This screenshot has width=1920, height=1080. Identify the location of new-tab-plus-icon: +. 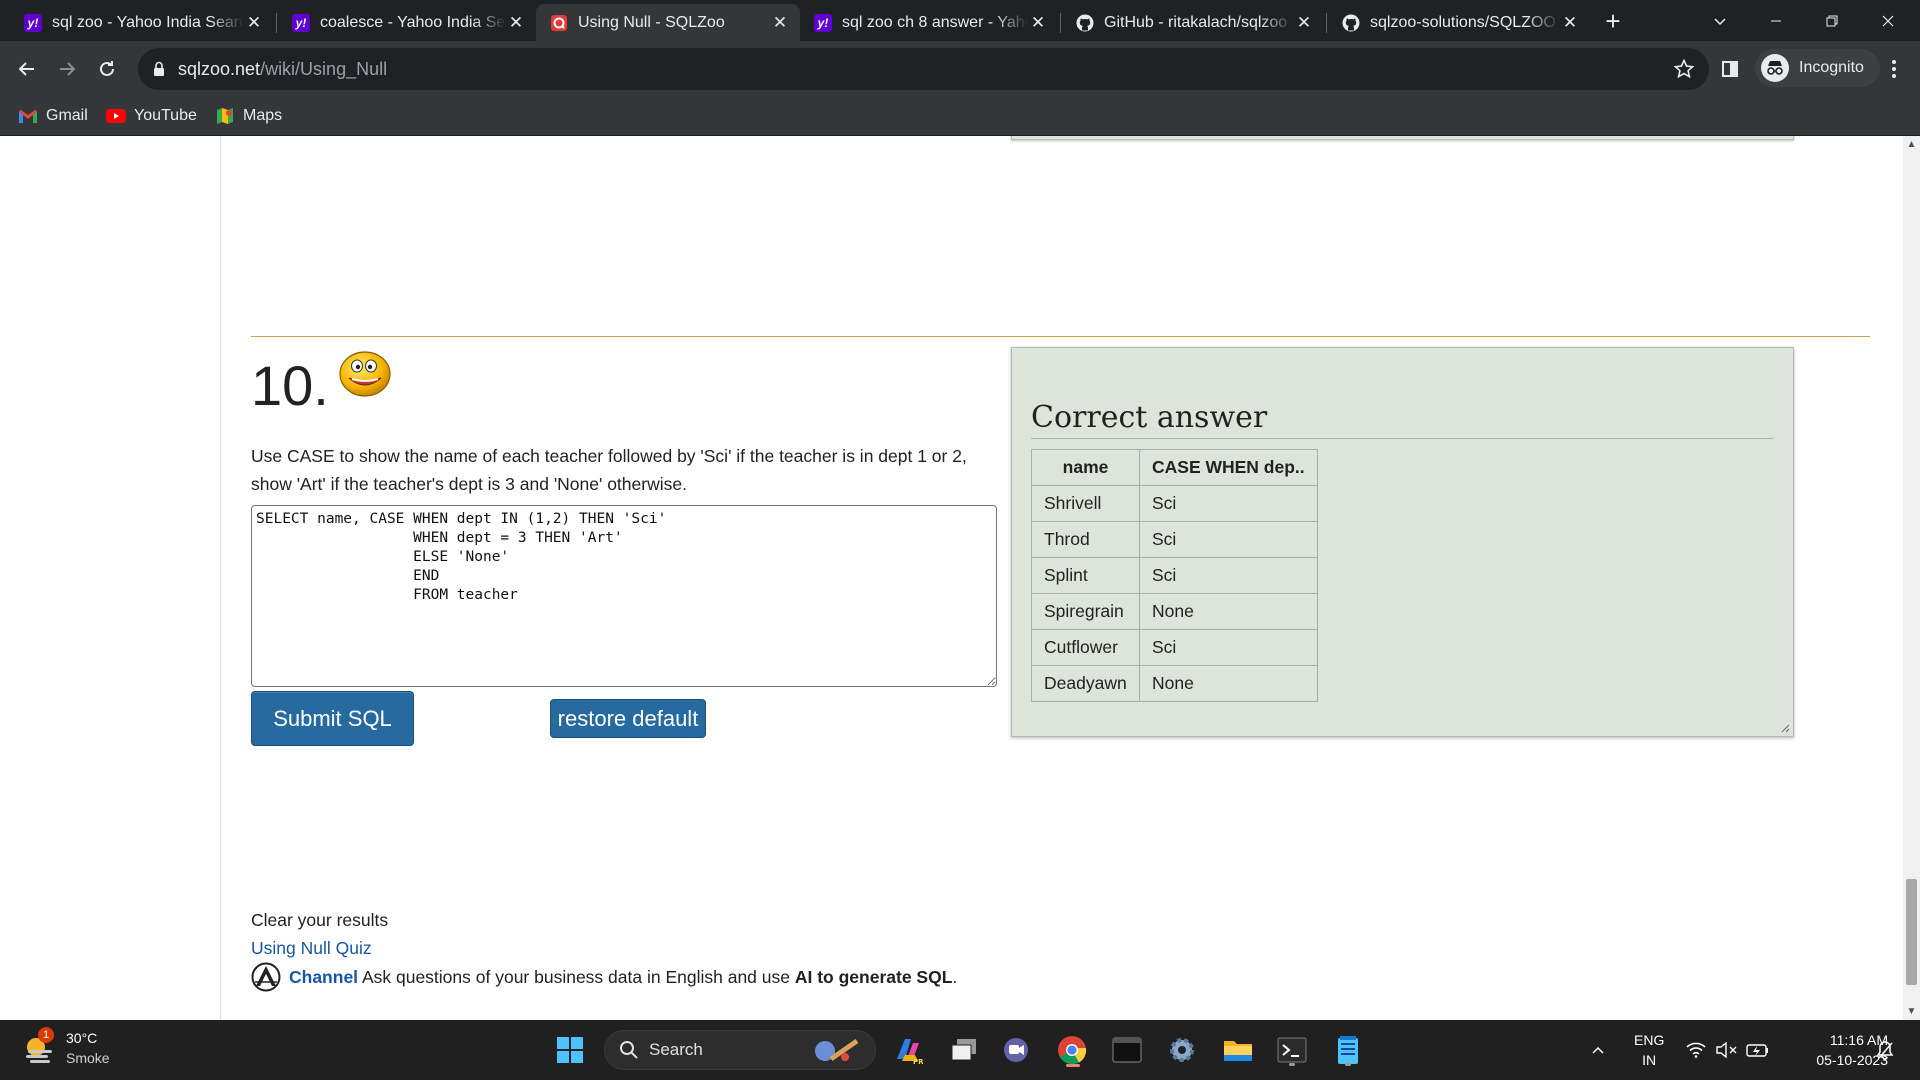
(1613, 21).